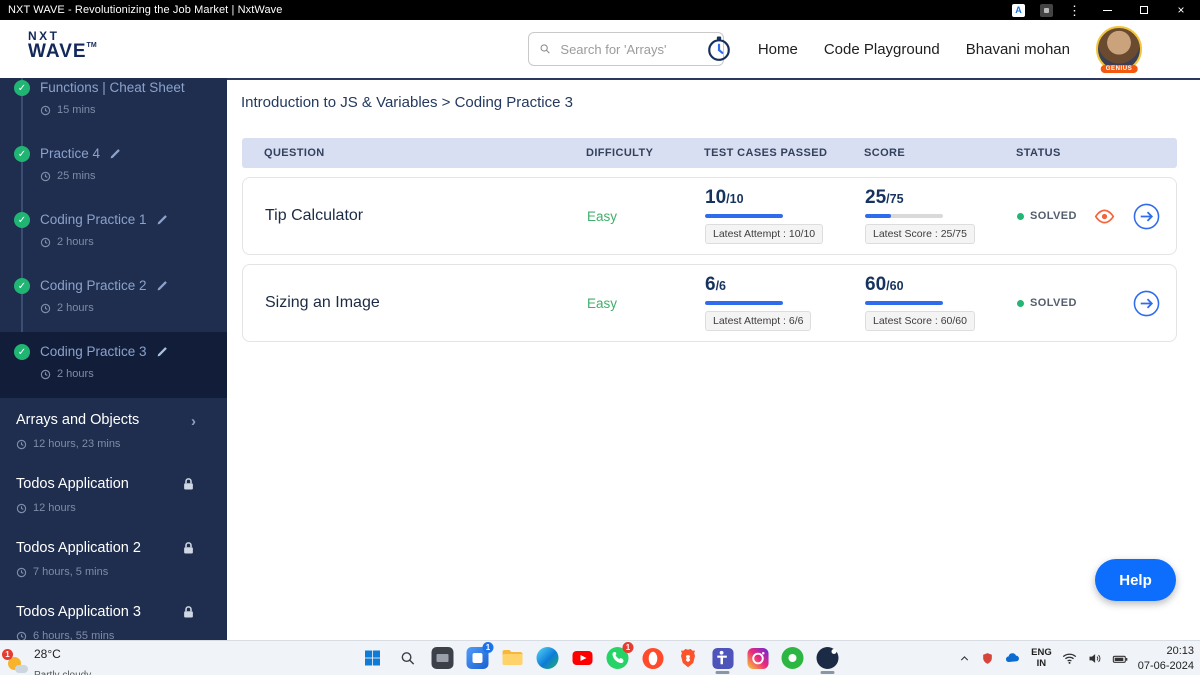  Describe the element at coordinates (78, 548) in the screenshot. I see `sidebar-section-label: Todos Application 2` at that location.